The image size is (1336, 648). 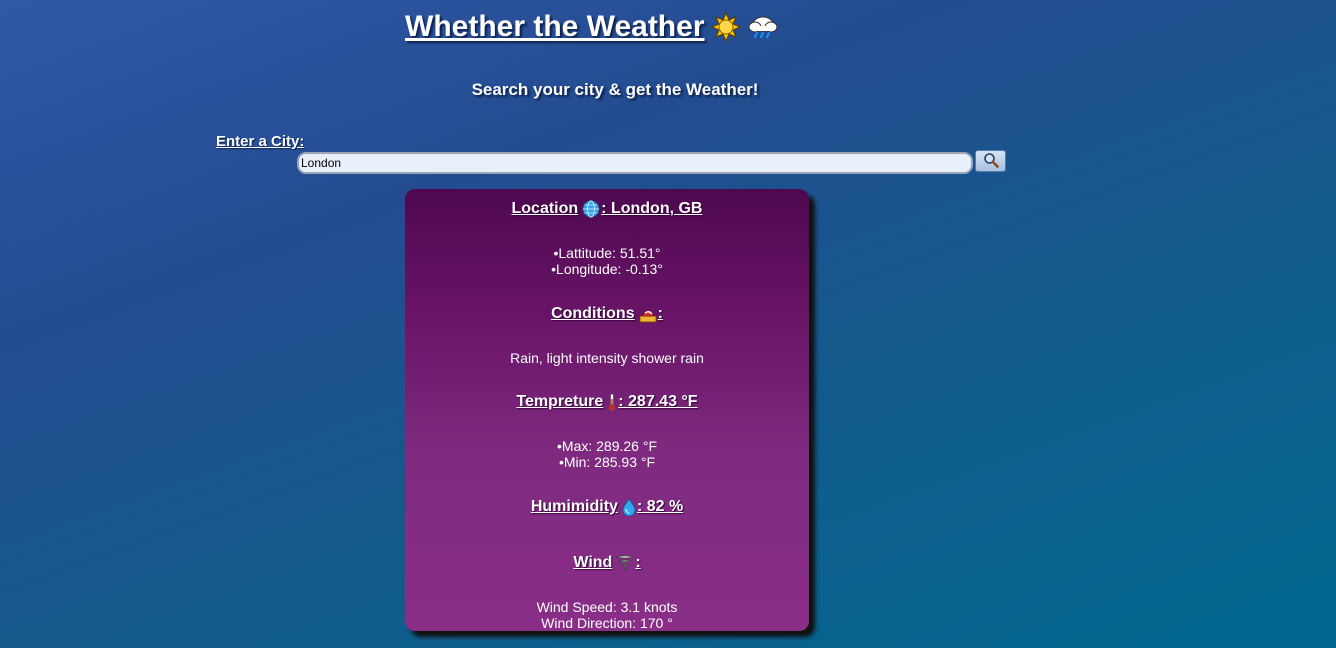 What do you see at coordinates (625, 563) in the screenshot?
I see `tornado-icon` at bounding box center [625, 563].